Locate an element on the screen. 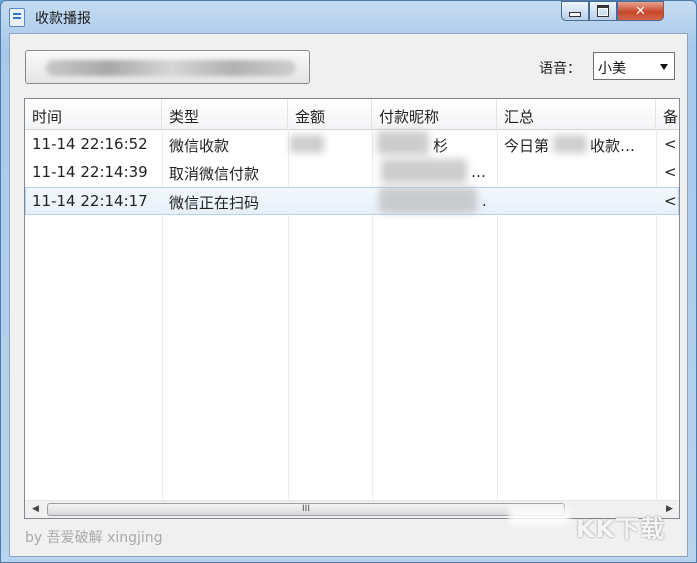  watermark-smudge is located at coordinates (539, 516).